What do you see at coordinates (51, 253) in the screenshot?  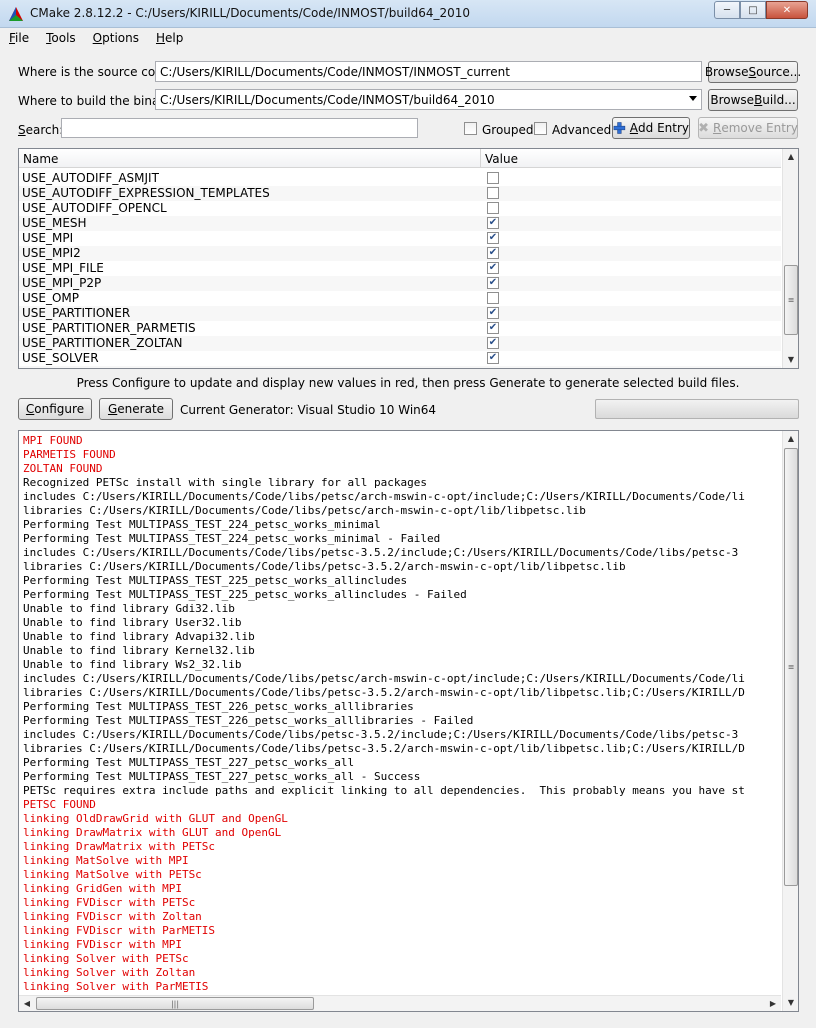 I see `cache-entry-name: USE_MPI2` at bounding box center [51, 253].